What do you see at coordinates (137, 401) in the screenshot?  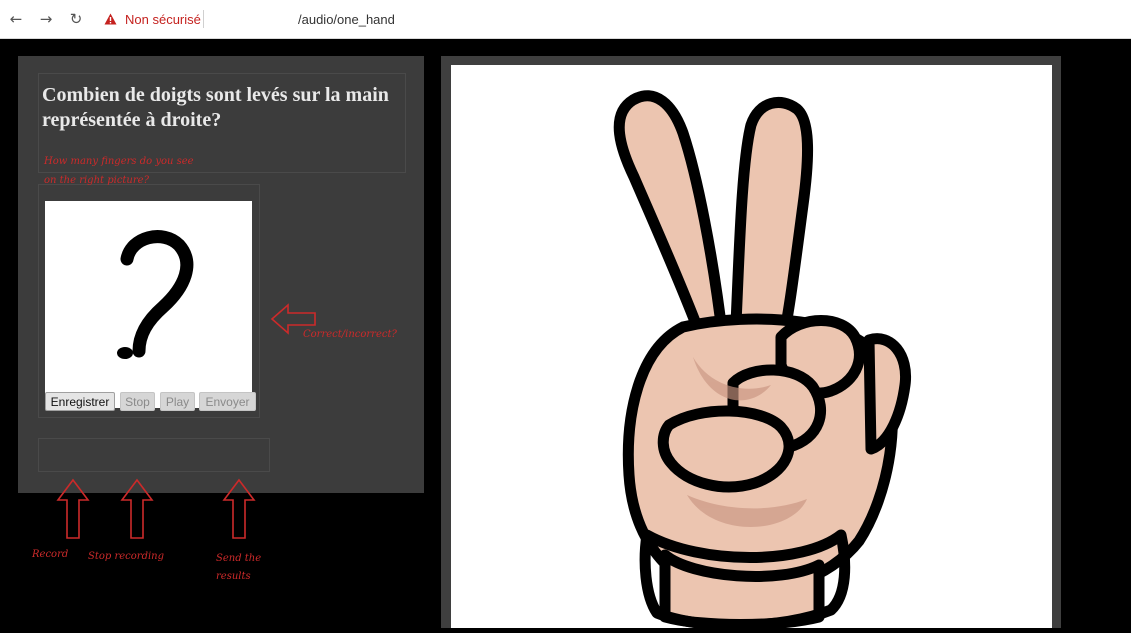 I see `stop-button: Stop` at bounding box center [137, 401].